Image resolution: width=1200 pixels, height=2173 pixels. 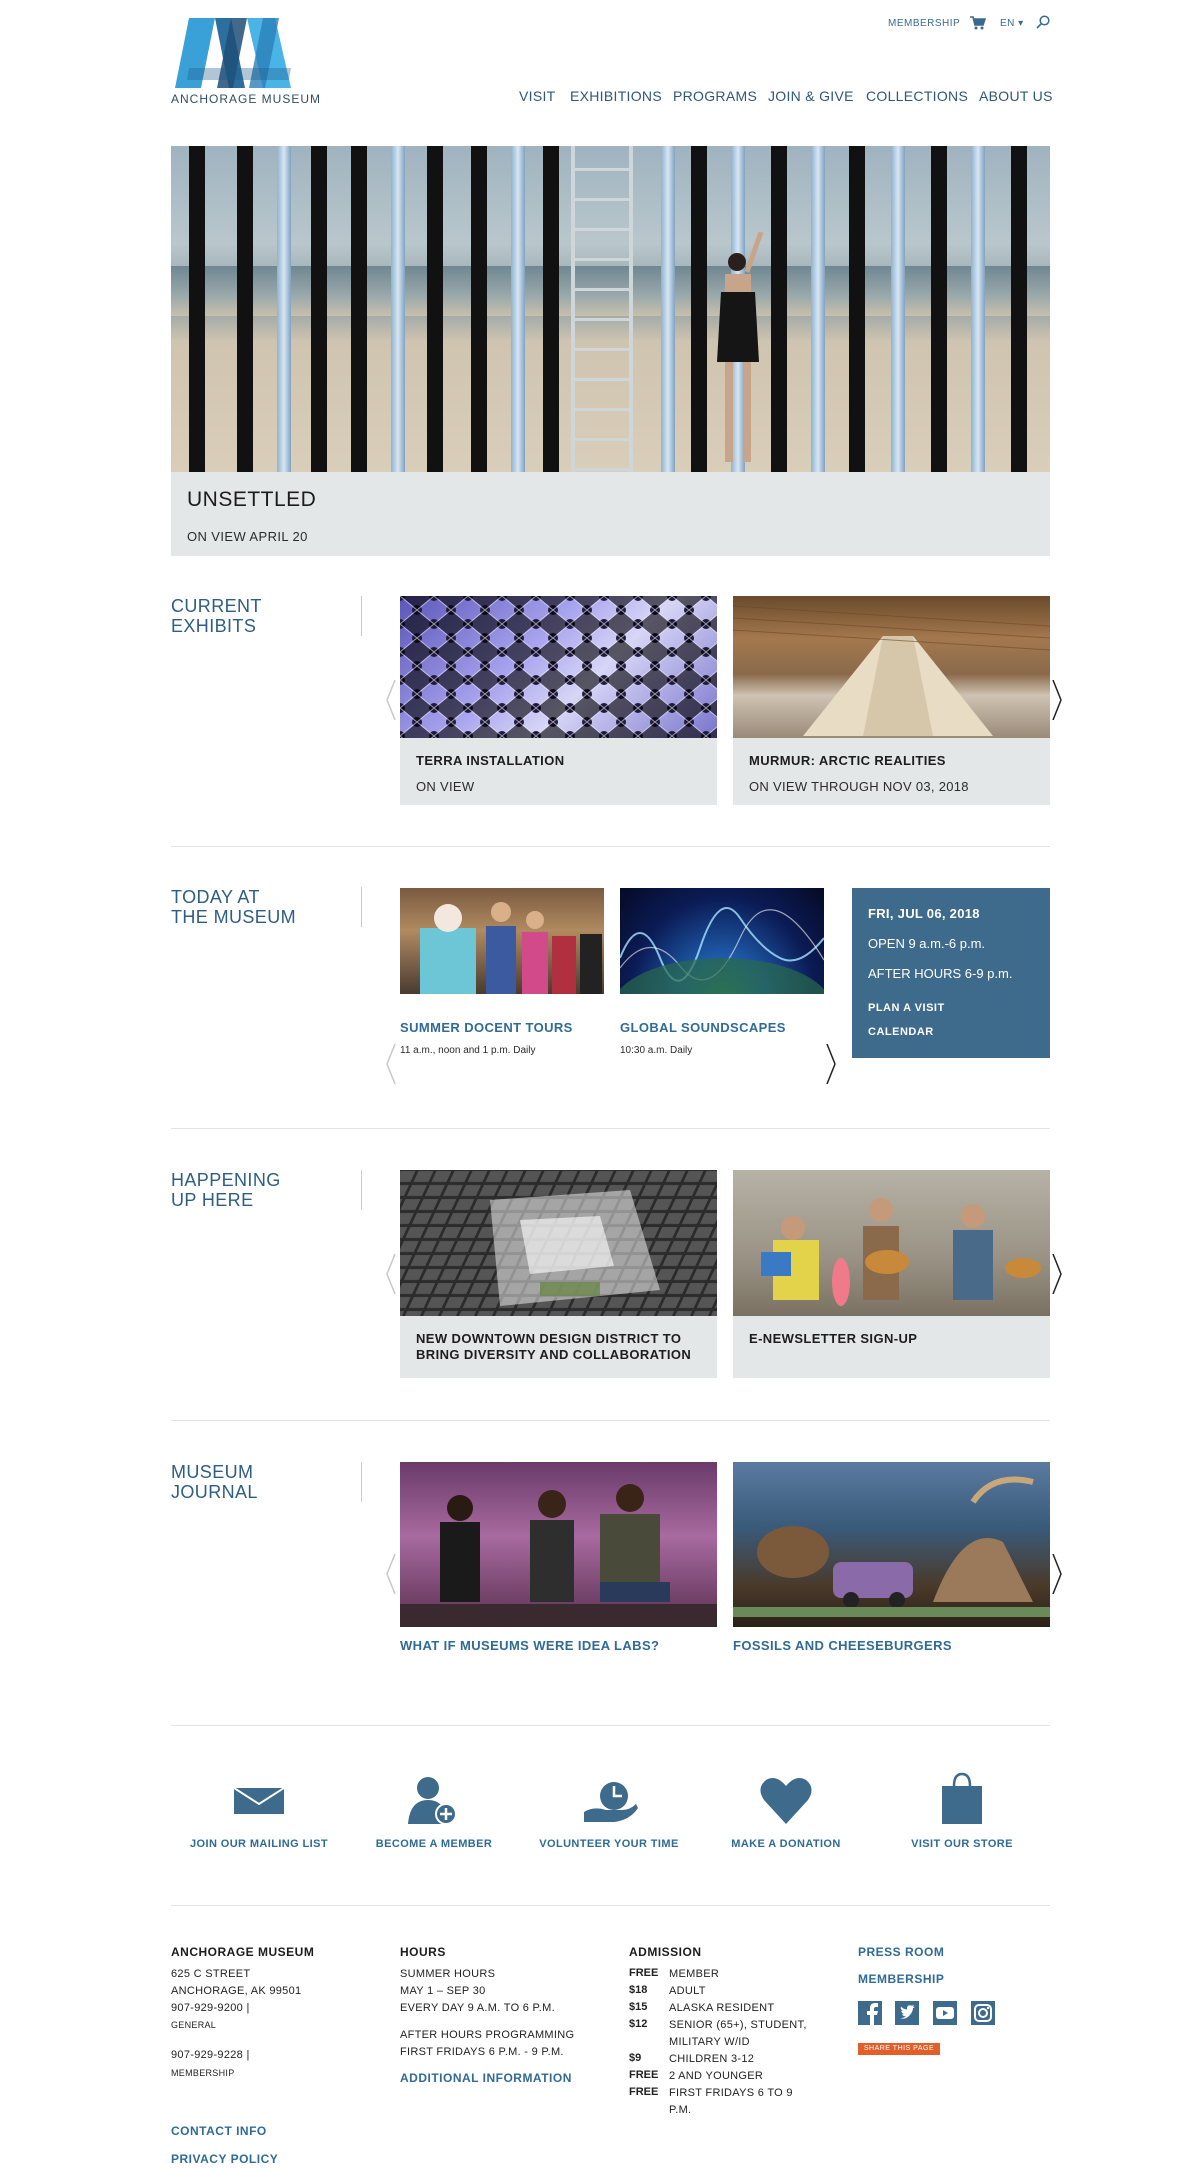 What do you see at coordinates (899, 2049) in the screenshot?
I see `share-this-page-button: SHARE THIS PAGE` at bounding box center [899, 2049].